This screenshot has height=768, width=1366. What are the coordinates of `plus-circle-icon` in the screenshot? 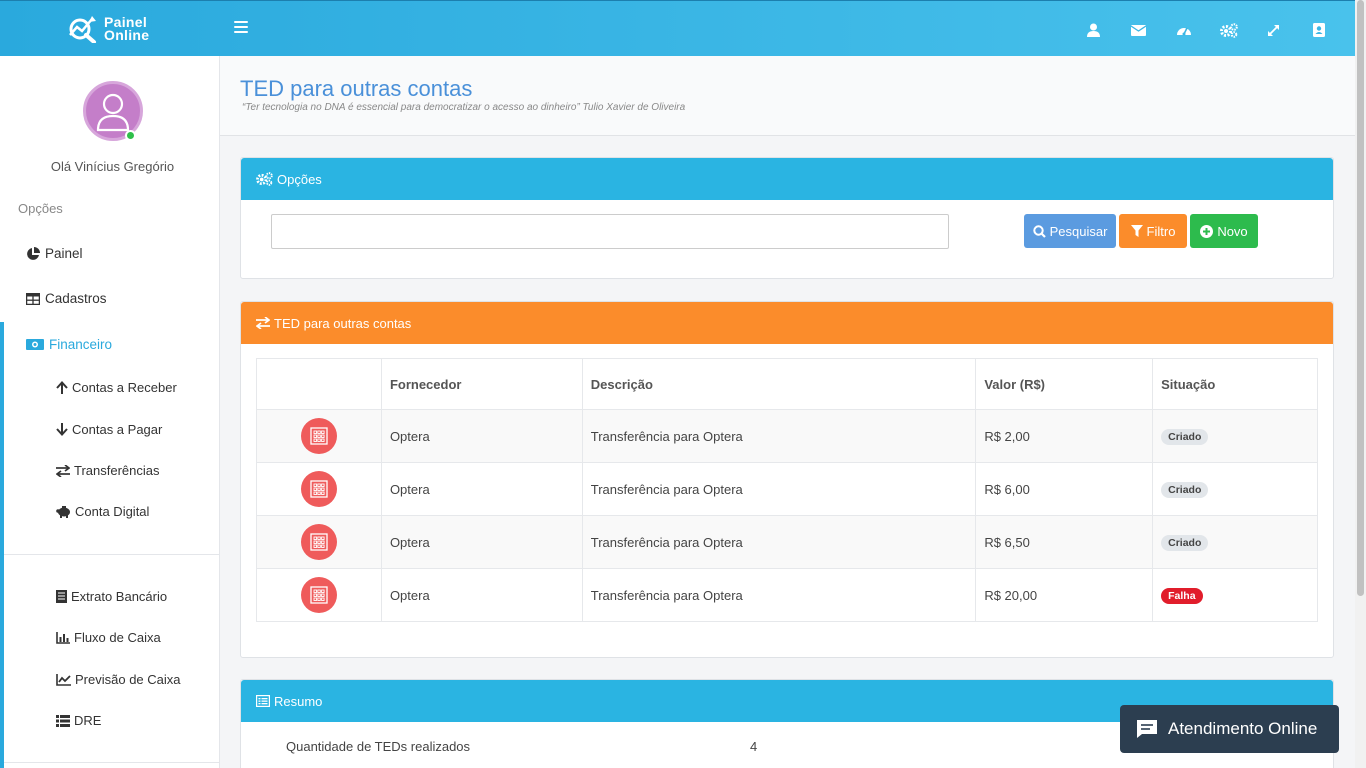 It's located at (1207, 231).